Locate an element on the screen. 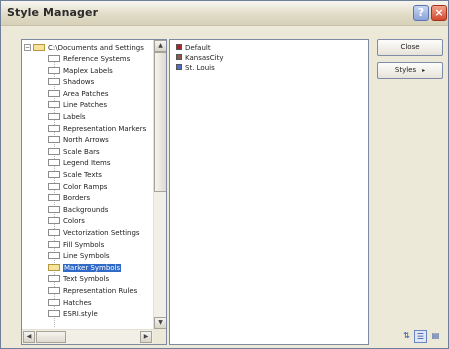 This screenshot has height=349, width=449. tree-item-label: Representation Markers is located at coordinates (105, 128).